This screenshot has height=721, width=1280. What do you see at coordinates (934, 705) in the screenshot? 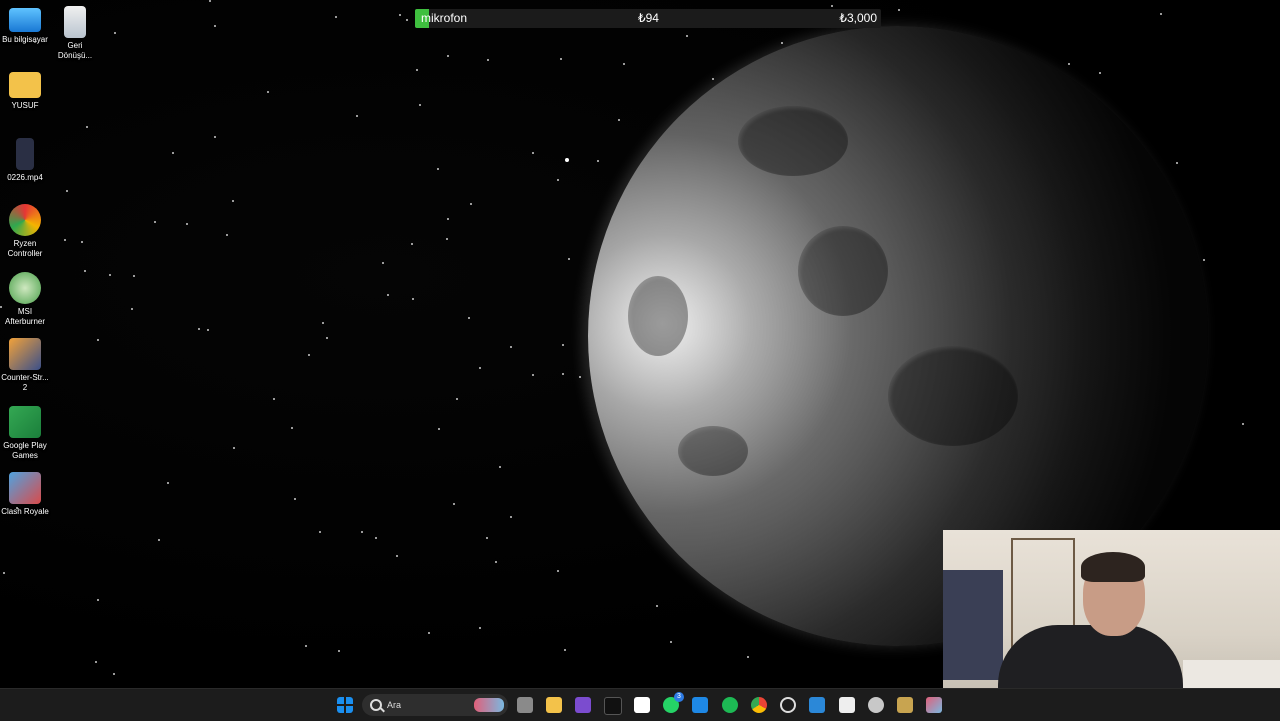
I see `active-app-icon` at bounding box center [934, 705].